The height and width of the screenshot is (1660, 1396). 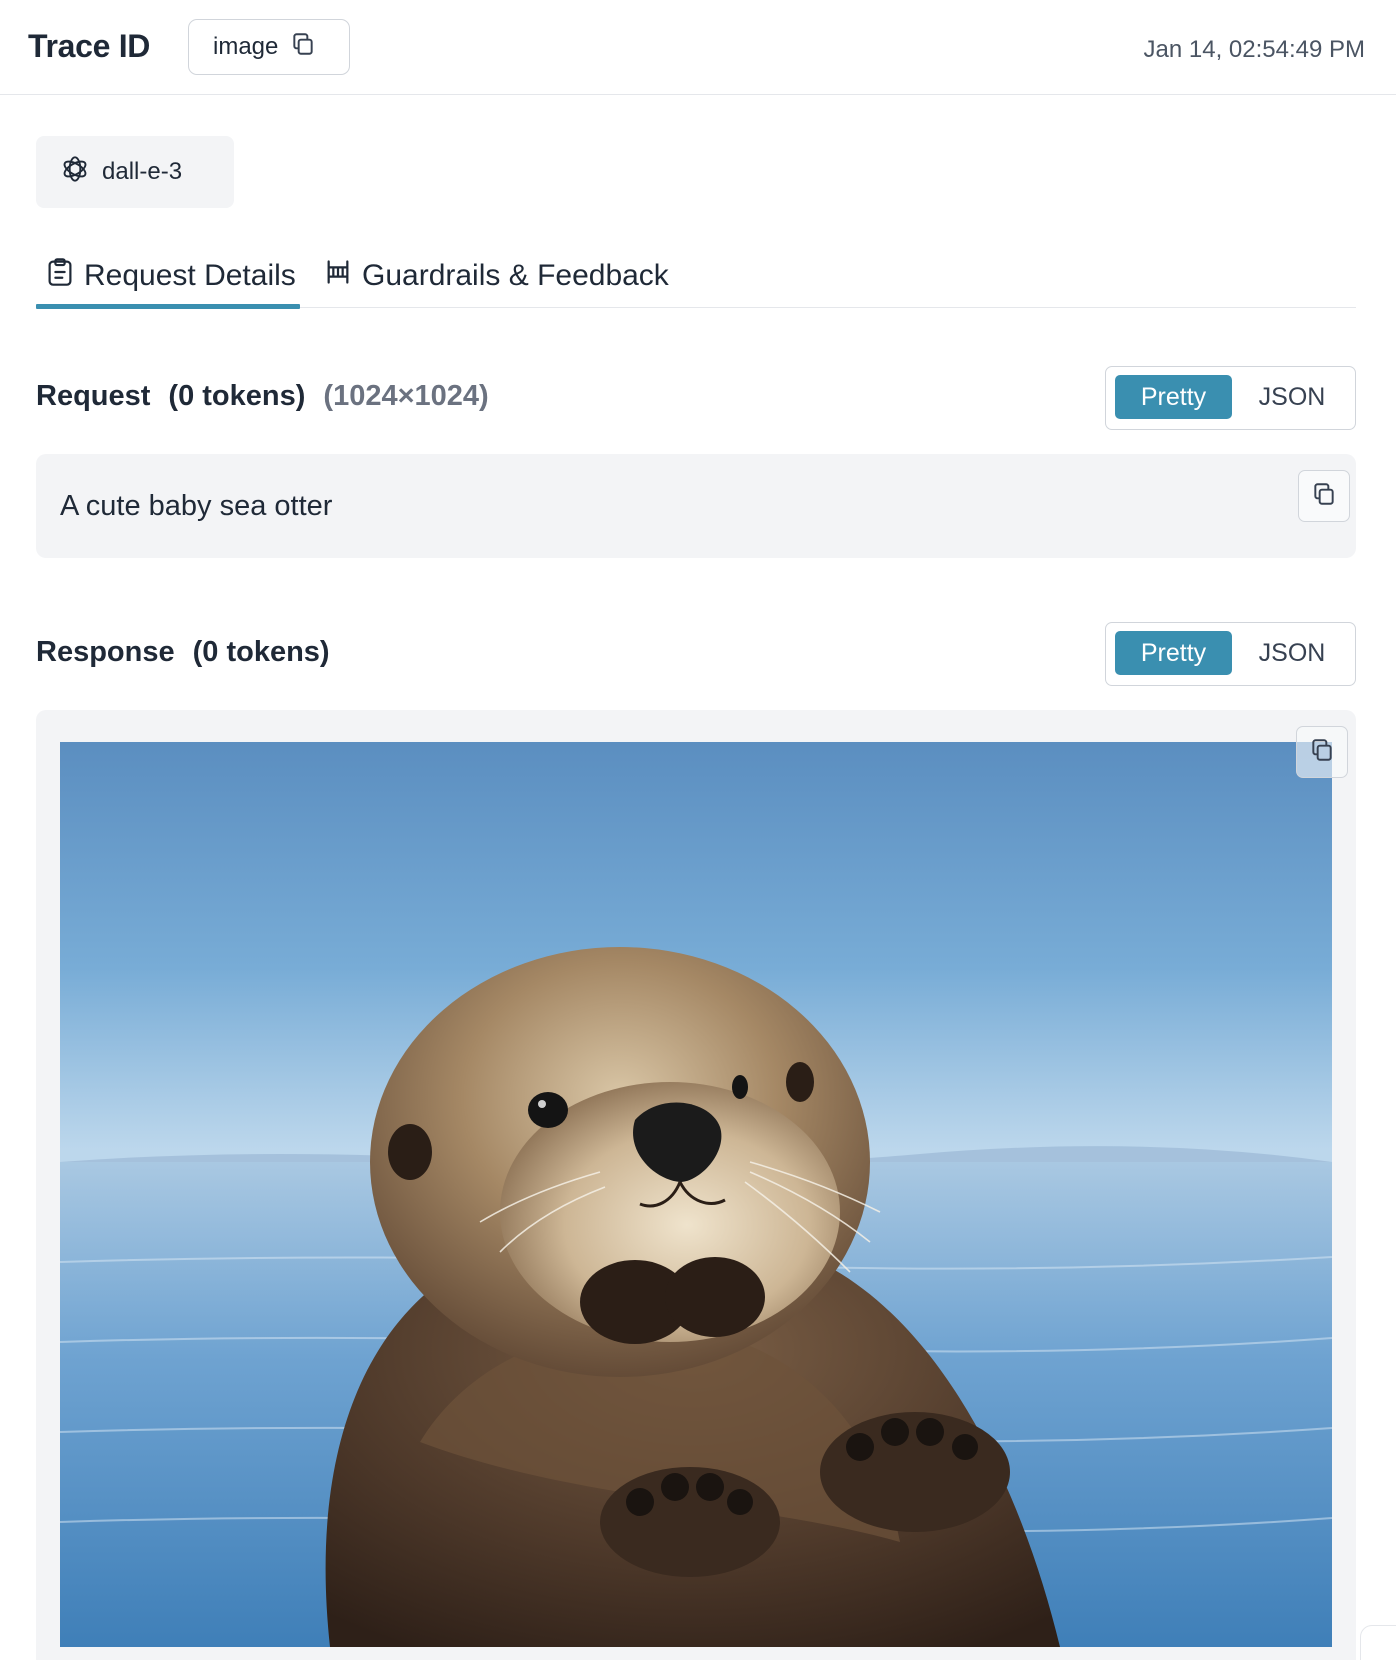 I want to click on detail-tabs: Request Details Guardrails & Feedback, so click(x=696, y=276).